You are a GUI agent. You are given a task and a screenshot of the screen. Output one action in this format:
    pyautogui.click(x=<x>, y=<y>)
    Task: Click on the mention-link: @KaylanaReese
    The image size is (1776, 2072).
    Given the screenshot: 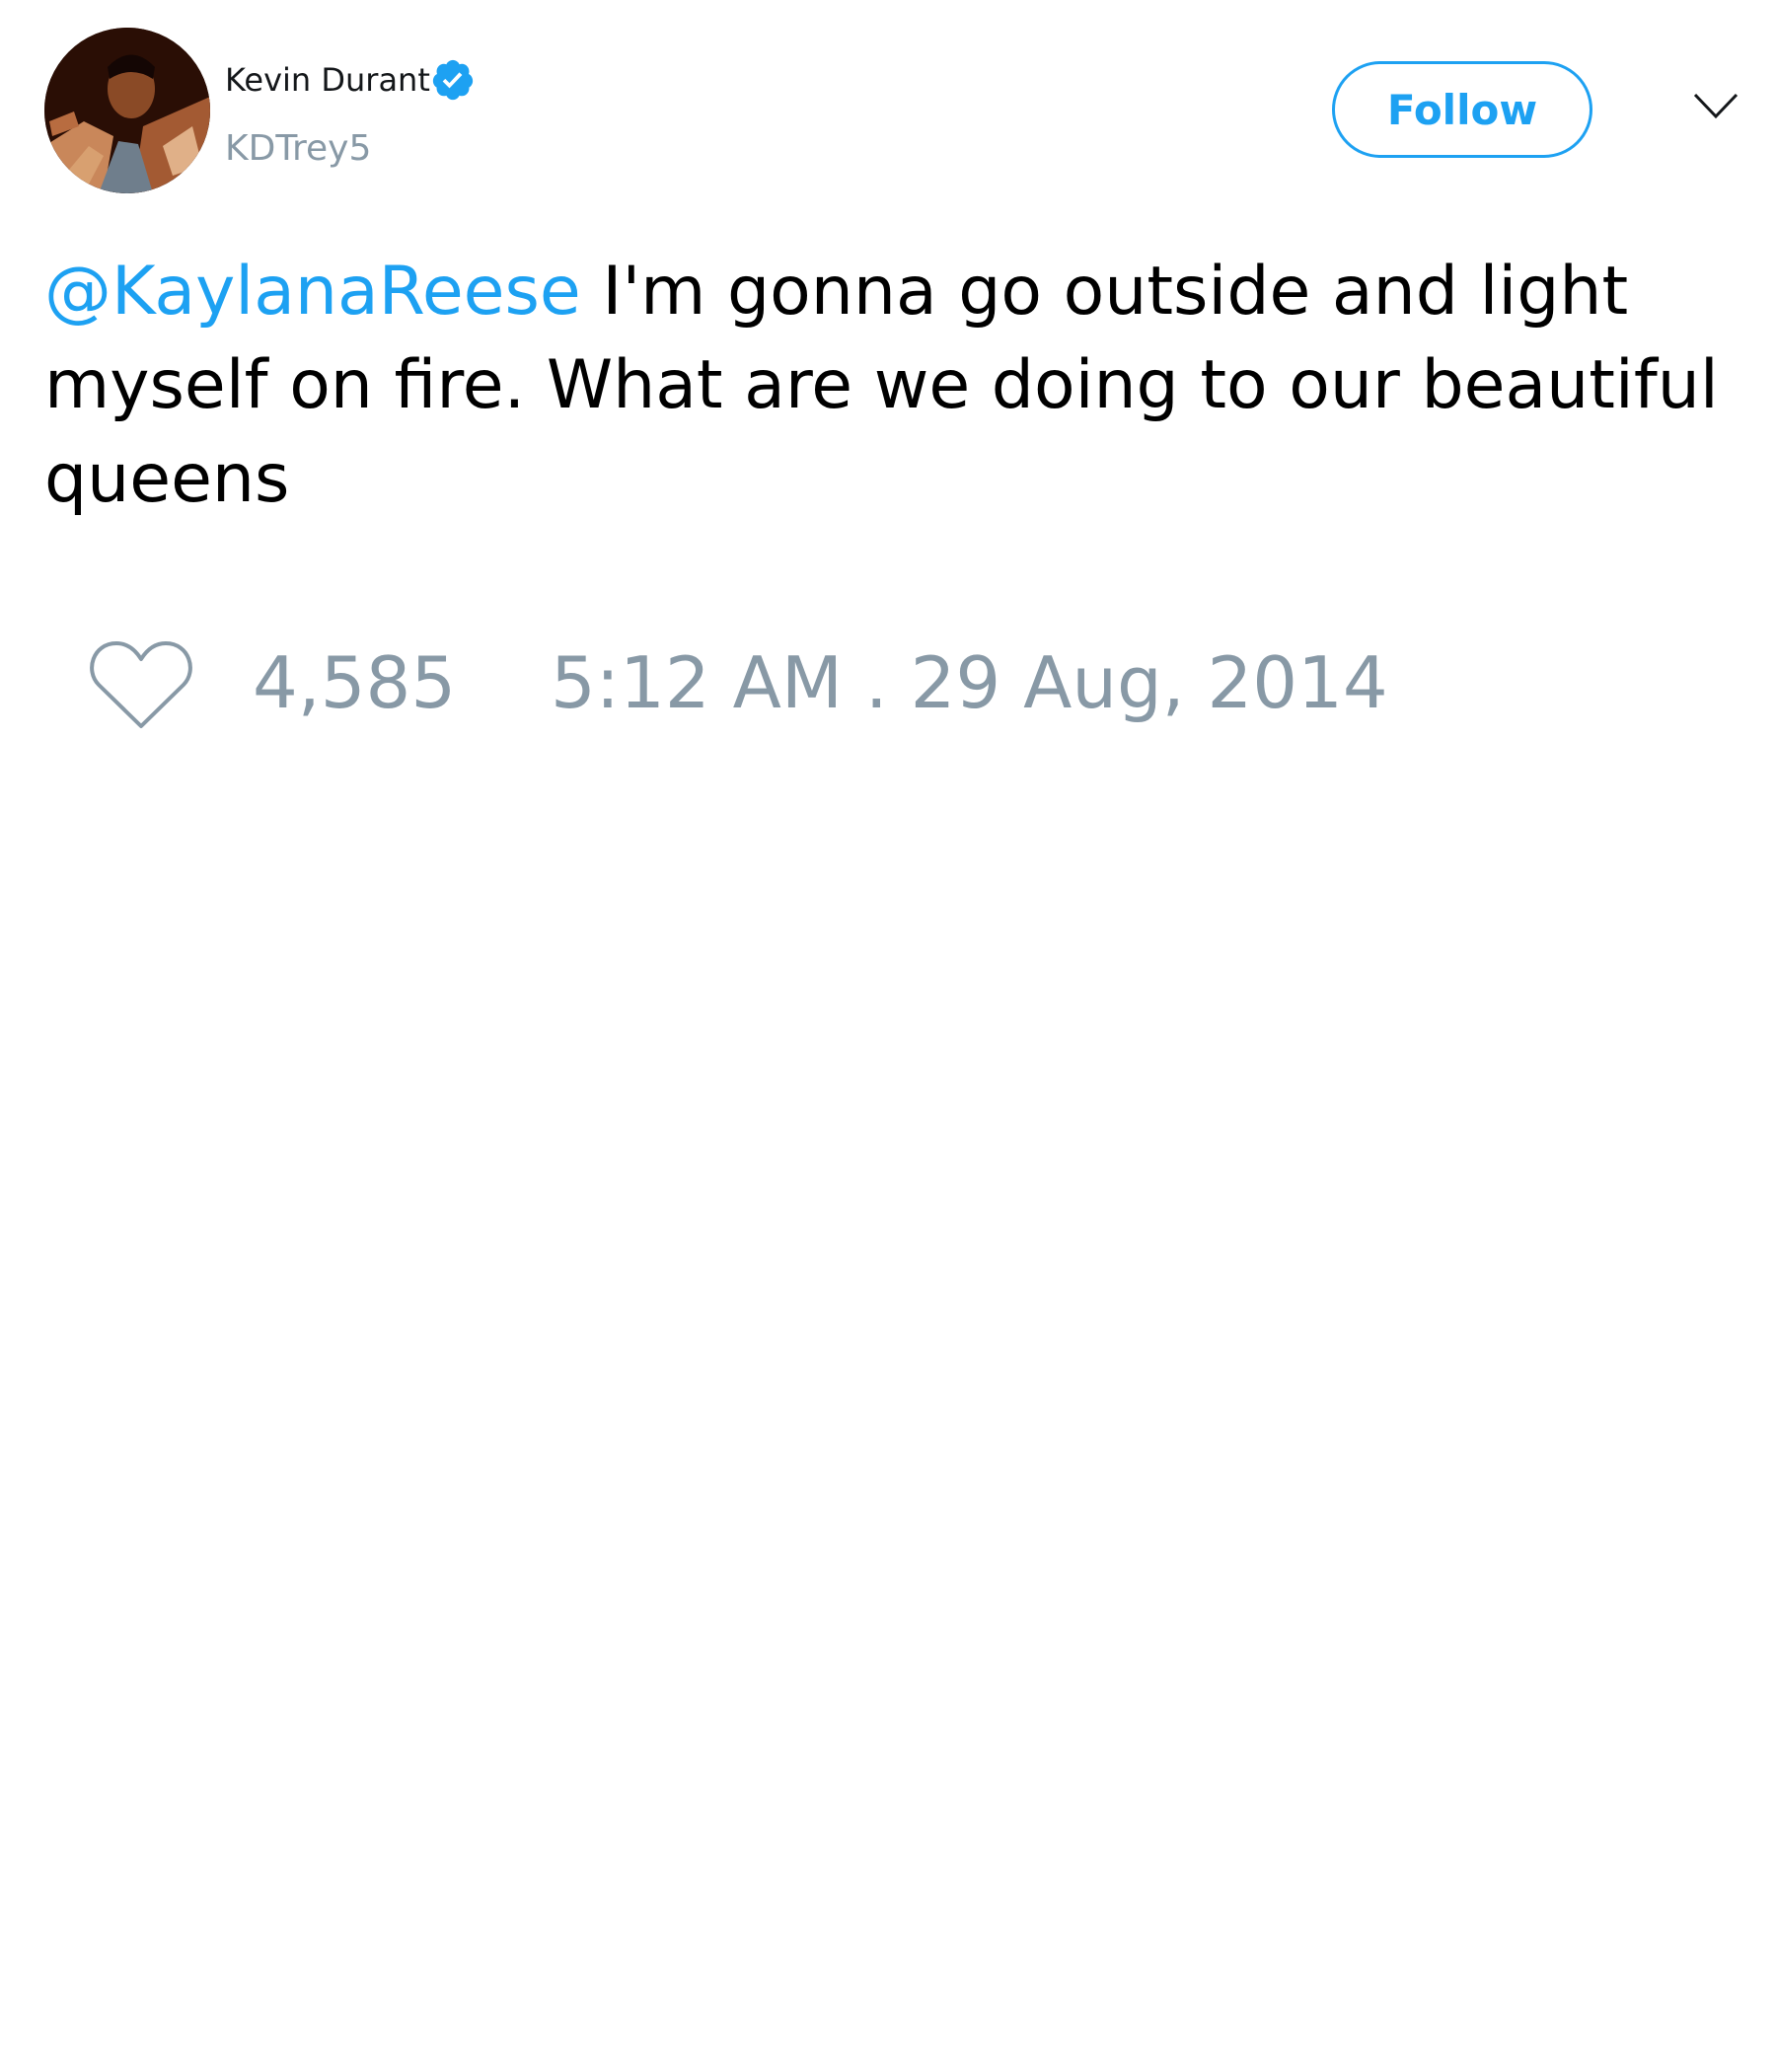 What is the action you would take?
    pyautogui.click(x=313, y=292)
    